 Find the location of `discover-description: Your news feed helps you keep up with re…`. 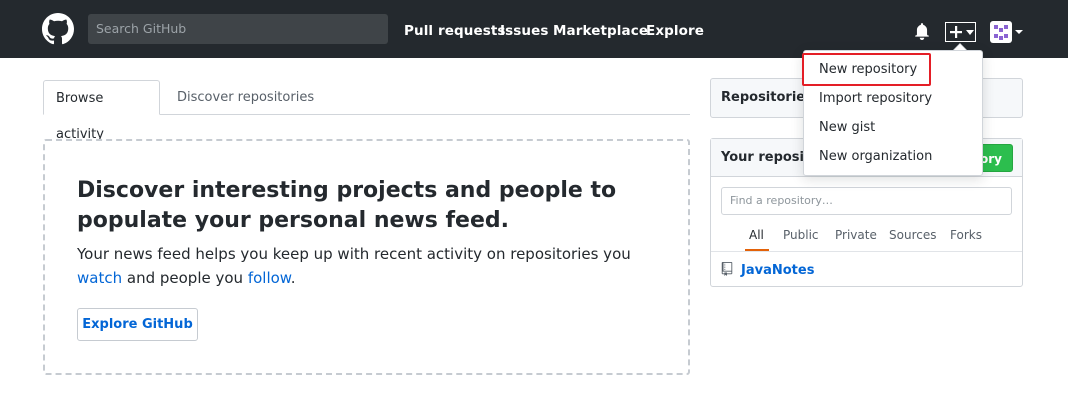

discover-description: Your news feed helps you keep up with re… is located at coordinates (354, 266).